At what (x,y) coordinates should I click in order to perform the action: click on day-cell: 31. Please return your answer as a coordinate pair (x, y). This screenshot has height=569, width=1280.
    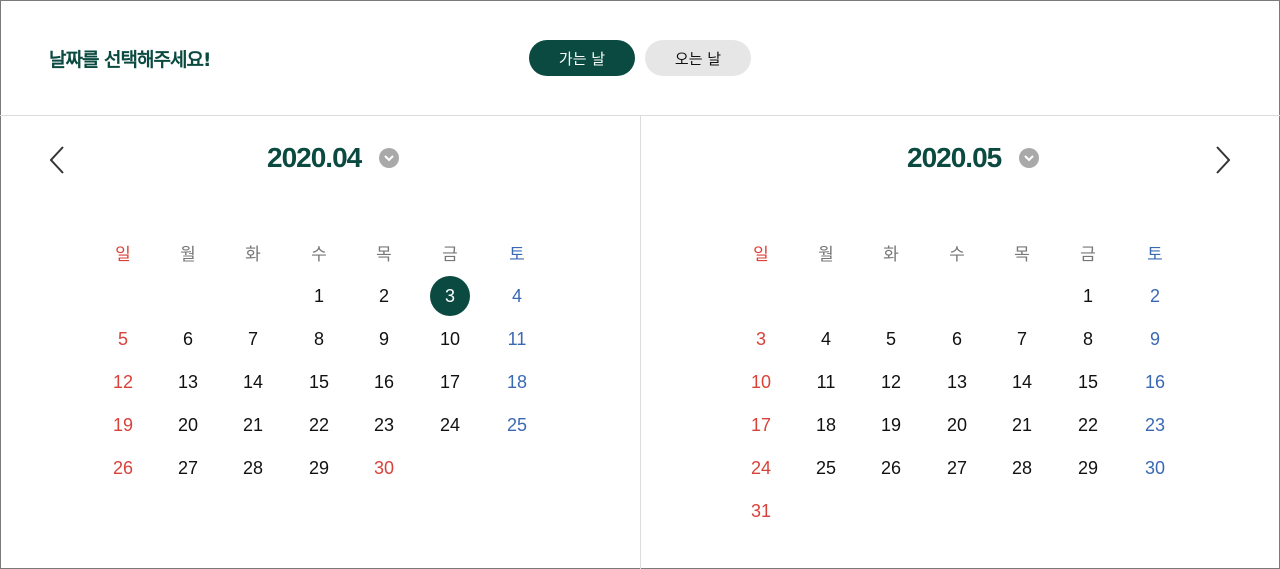
    Looking at the image, I should click on (761, 511).